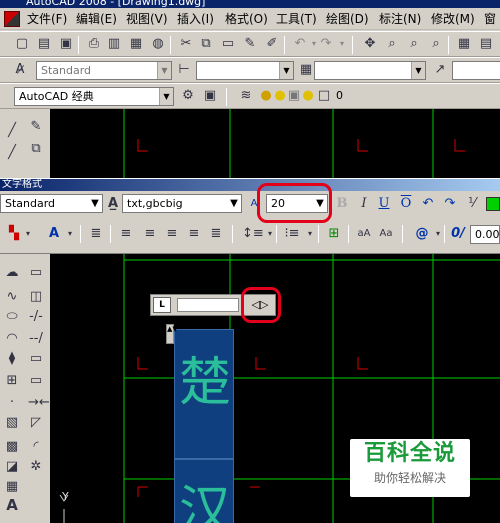 The image size is (500, 523). I want to click on save-workspace-icon: ▣, so click(210, 96).